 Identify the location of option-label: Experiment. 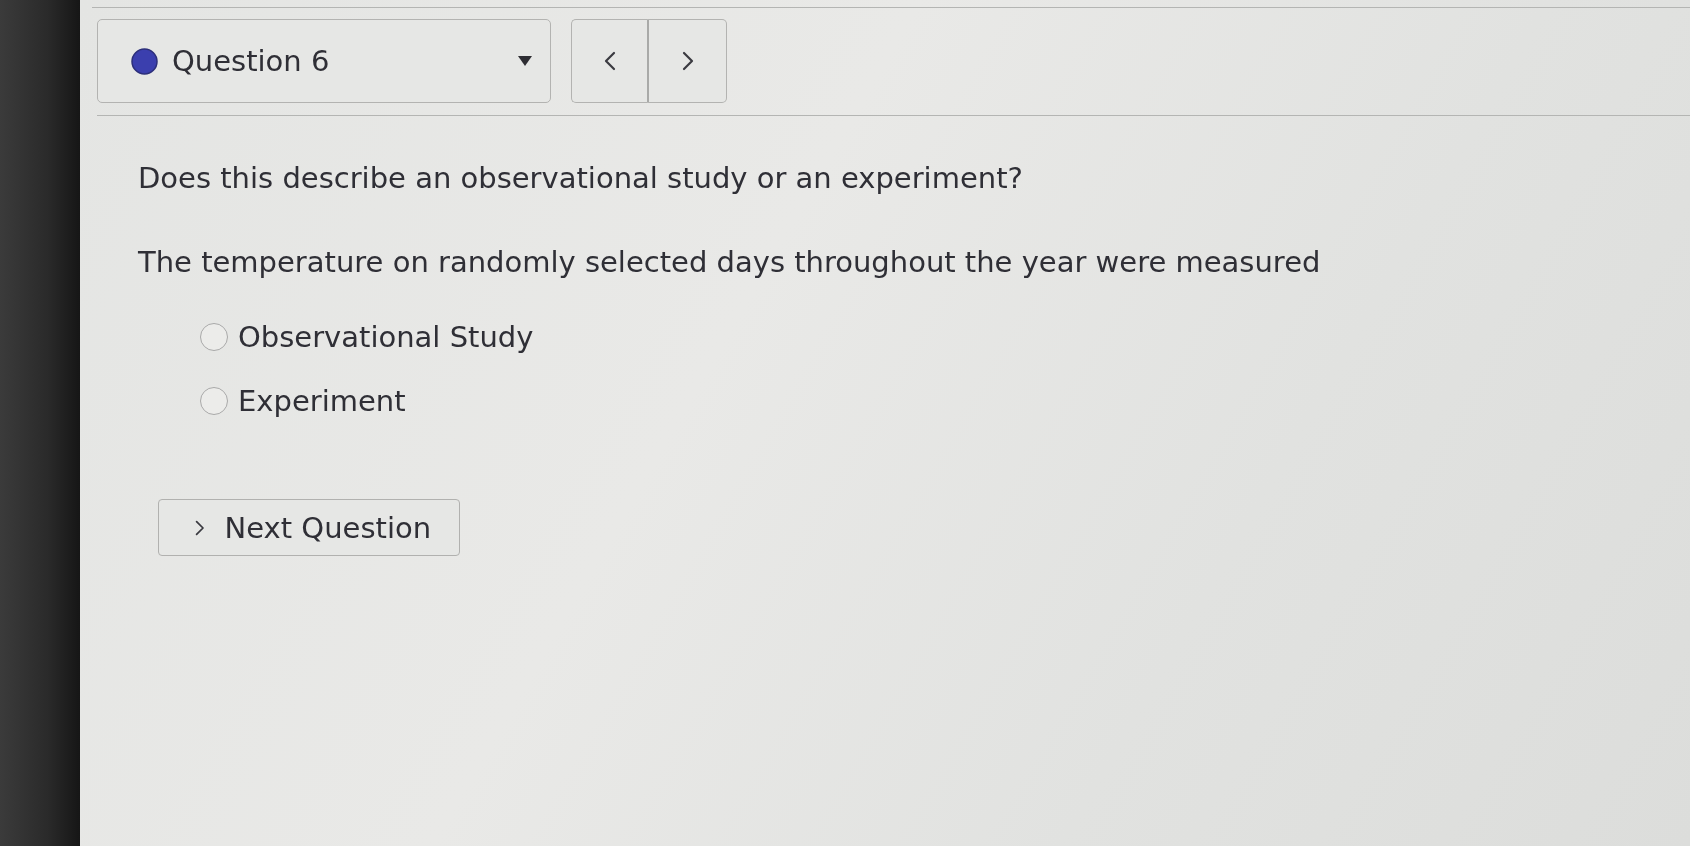
(322, 401).